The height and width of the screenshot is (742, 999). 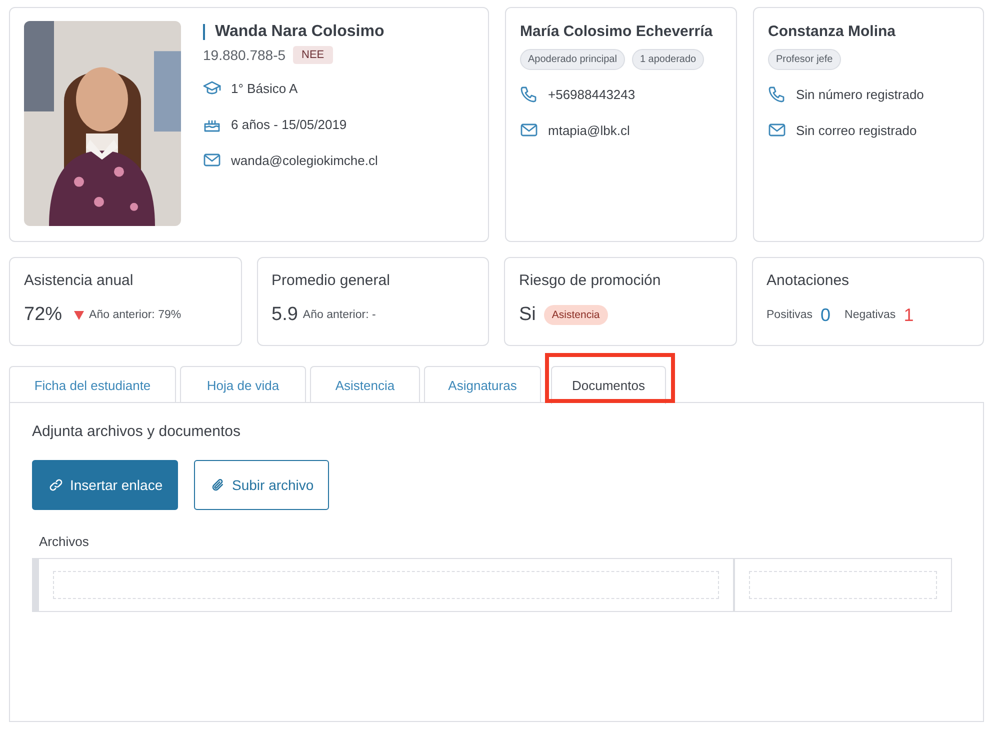 What do you see at coordinates (789, 315) in the screenshot?
I see `stat-label: Positivas` at bounding box center [789, 315].